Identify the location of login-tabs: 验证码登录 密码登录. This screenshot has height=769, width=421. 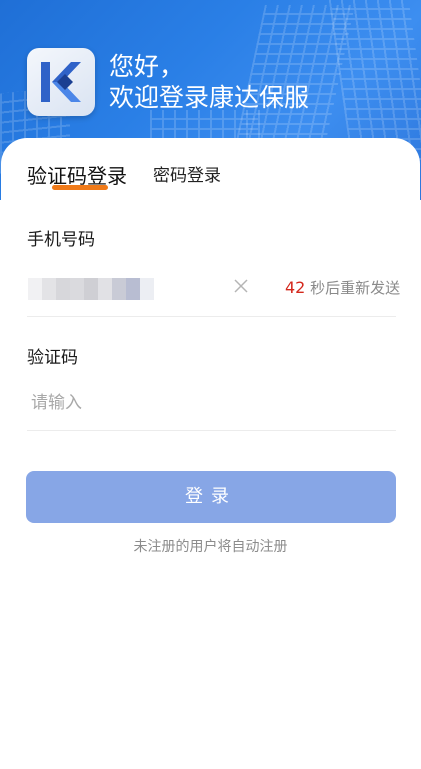
(124, 176).